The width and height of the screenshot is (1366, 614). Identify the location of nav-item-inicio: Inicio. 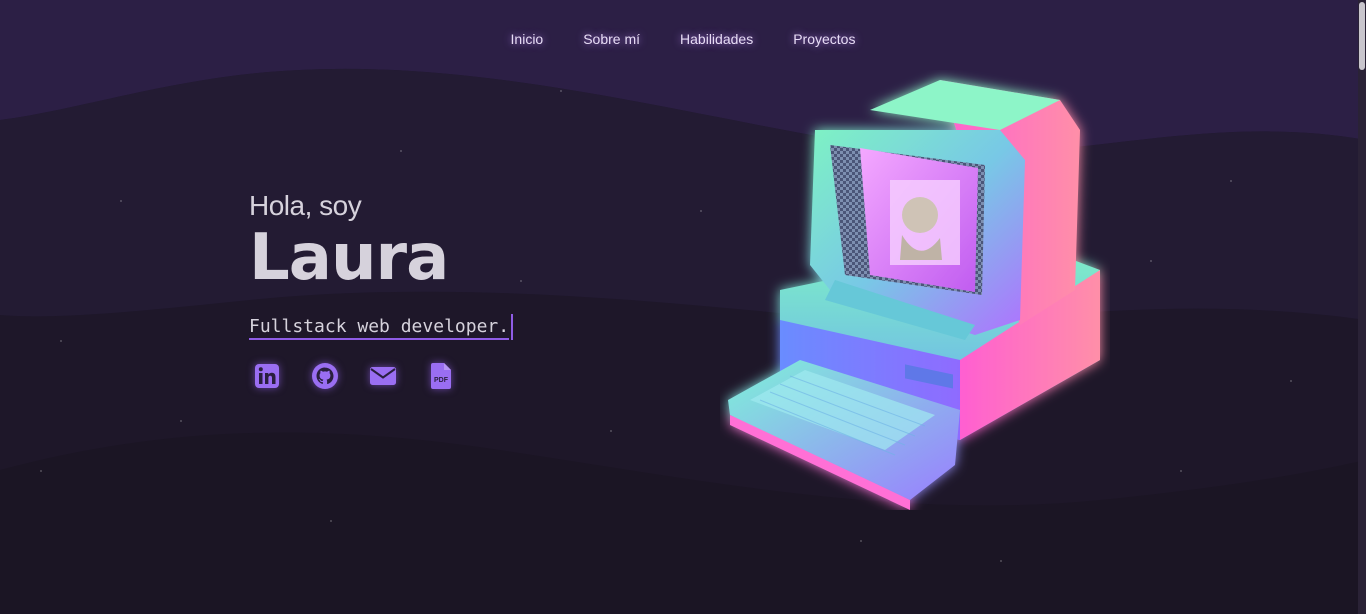
(527, 39).